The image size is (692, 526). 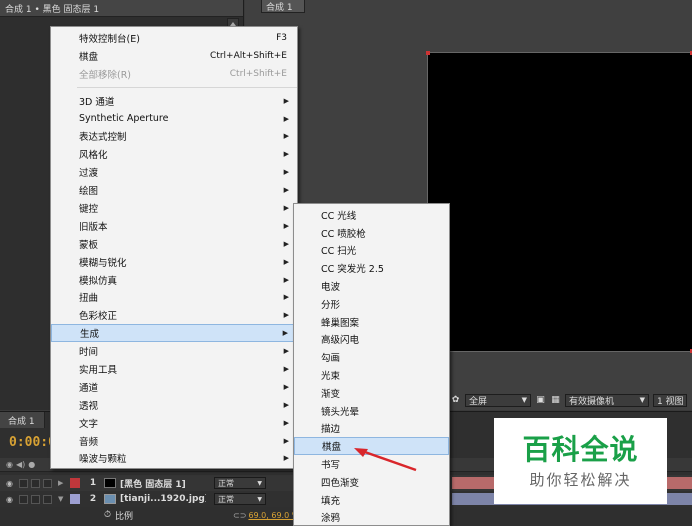 I want to click on submenu-item-label: 填充, so click(x=331, y=501).